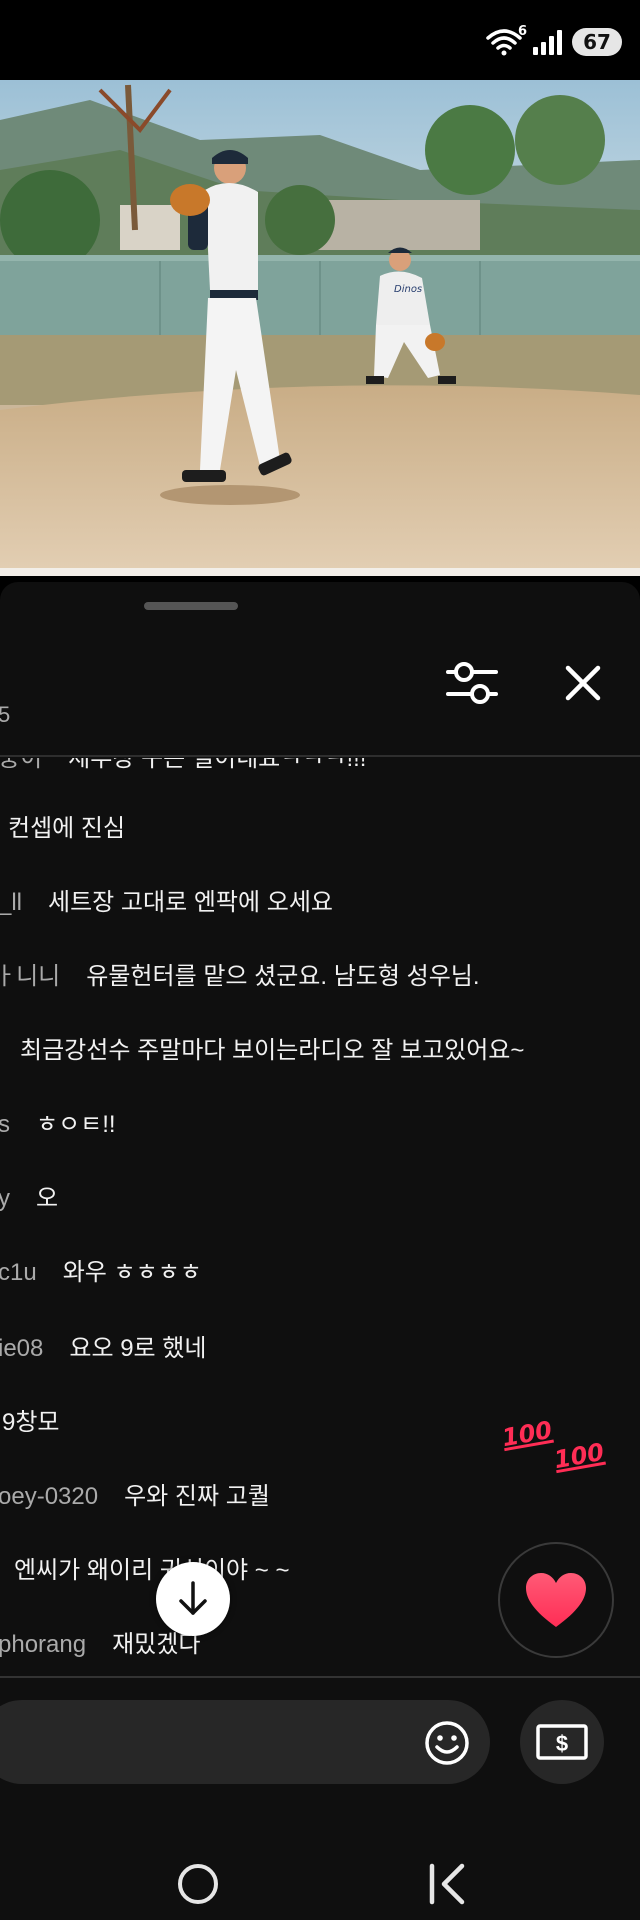 The height and width of the screenshot is (1920, 640). I want to click on message-text: 세부장 구든 밀이네요ㅋㅋㅋ!!!, so click(217, 765).